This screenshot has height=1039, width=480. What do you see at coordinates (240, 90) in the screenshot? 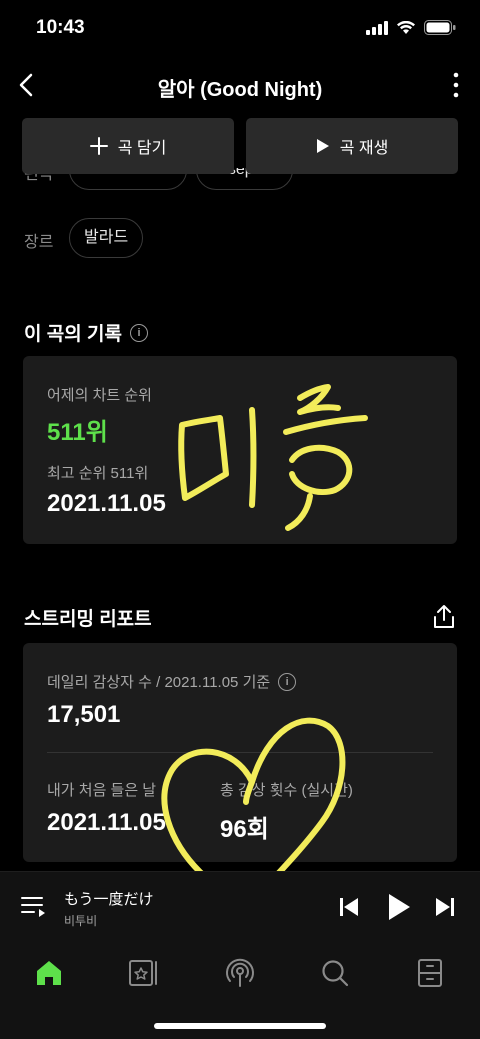
I see `page-title: 알아 (Good Night)` at bounding box center [240, 90].